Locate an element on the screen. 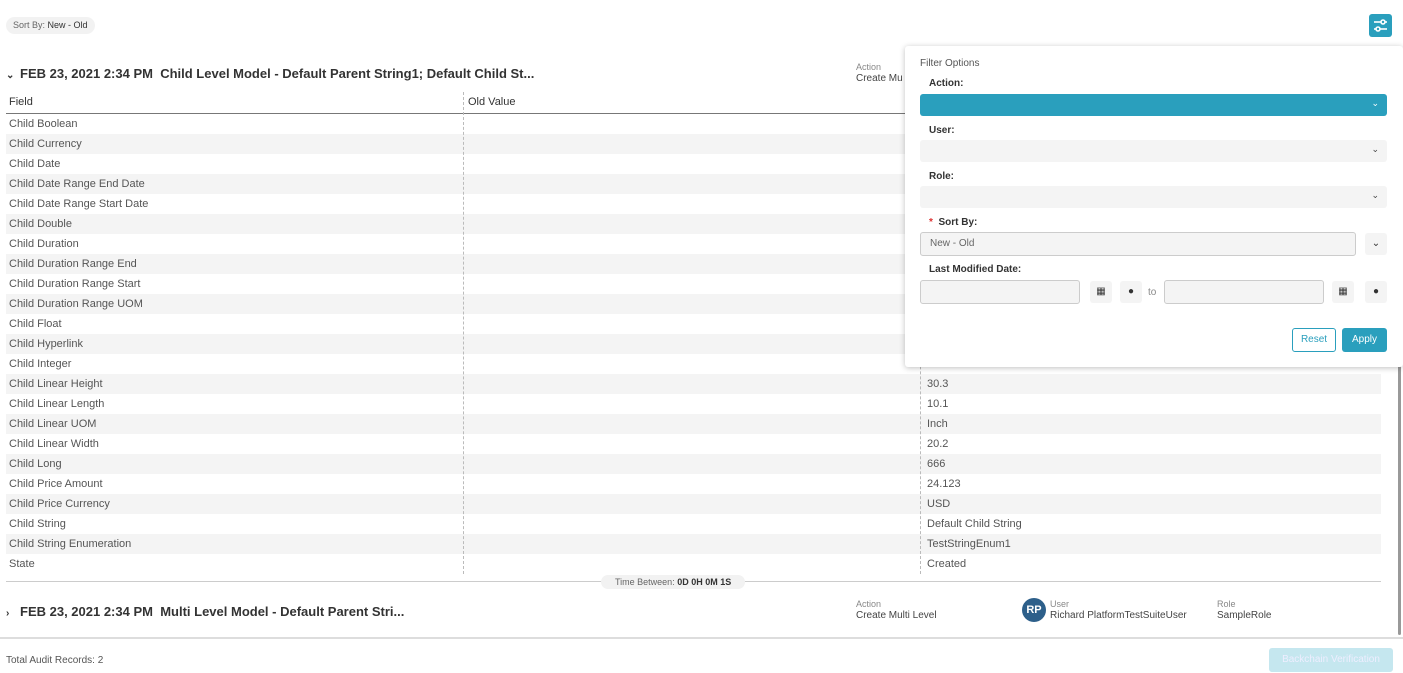 The image size is (1403, 673). field-cell: Child String is located at coordinates (37, 524).